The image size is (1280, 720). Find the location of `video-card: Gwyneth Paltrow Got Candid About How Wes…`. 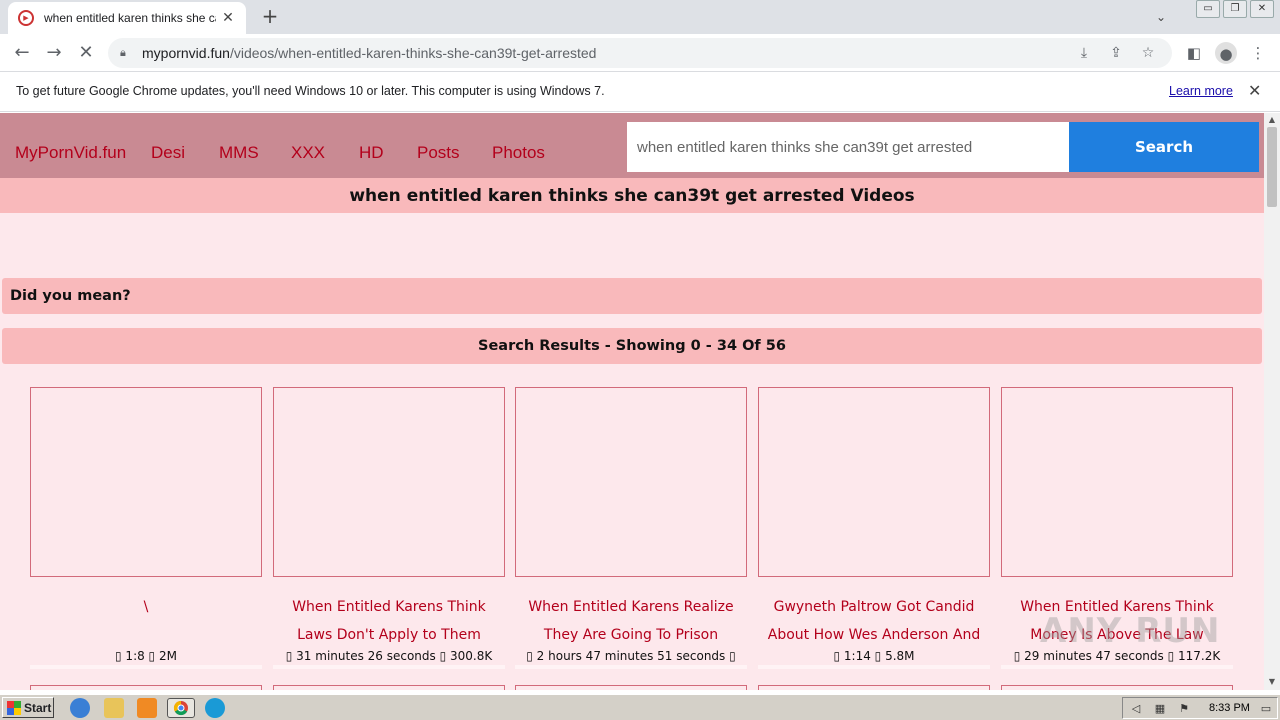

video-card: Gwyneth Paltrow Got Candid About How Wes… is located at coordinates (874, 528).